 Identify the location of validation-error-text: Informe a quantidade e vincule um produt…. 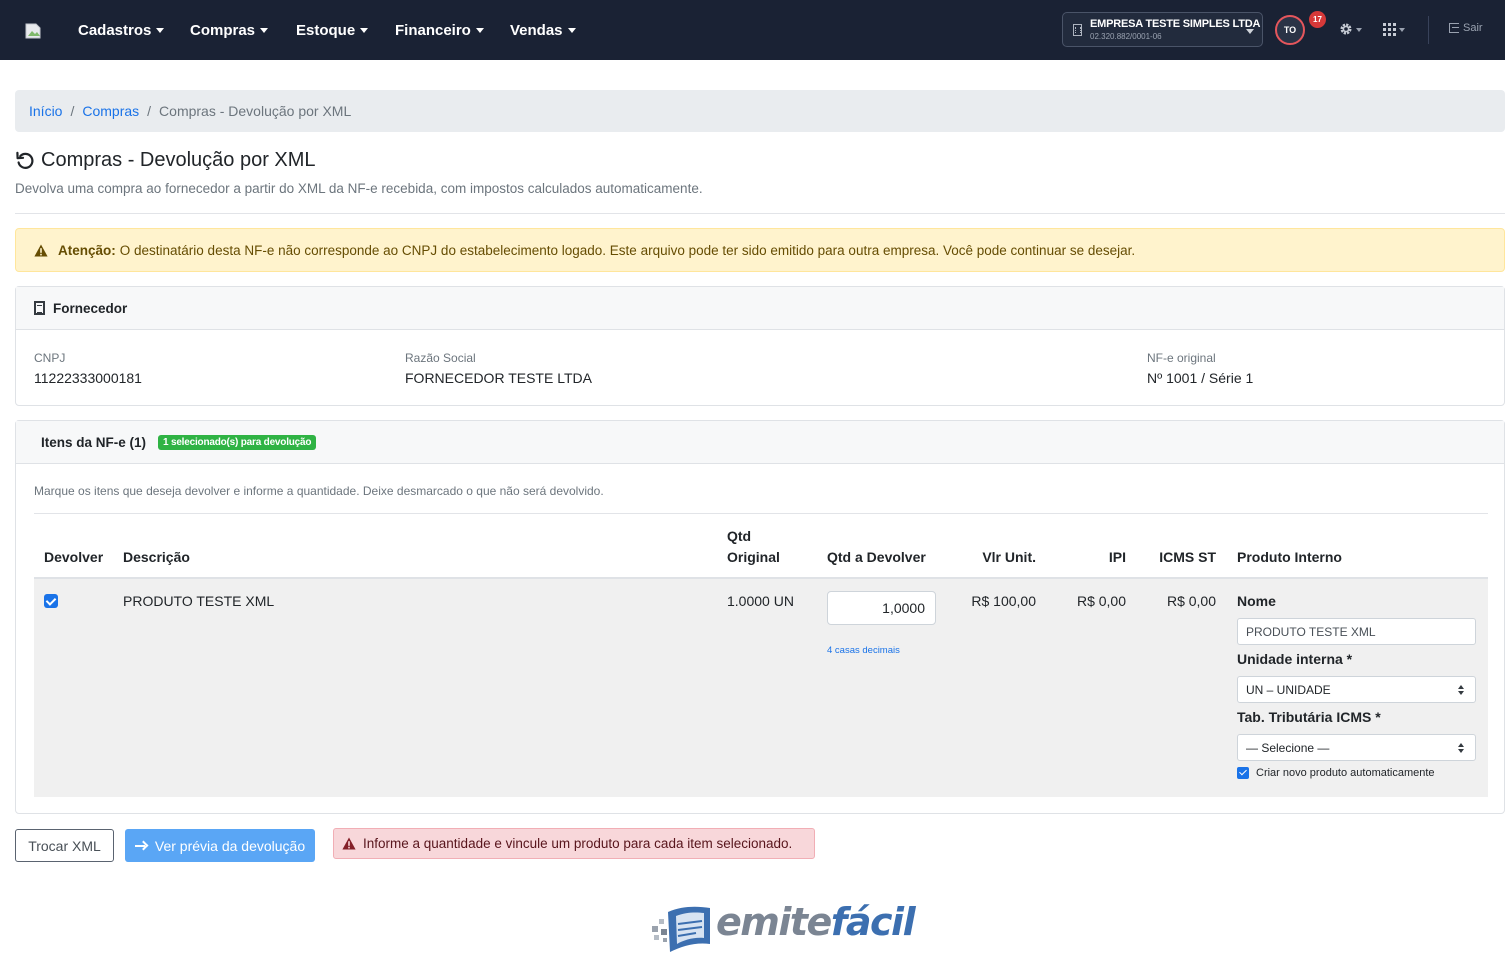
(578, 843).